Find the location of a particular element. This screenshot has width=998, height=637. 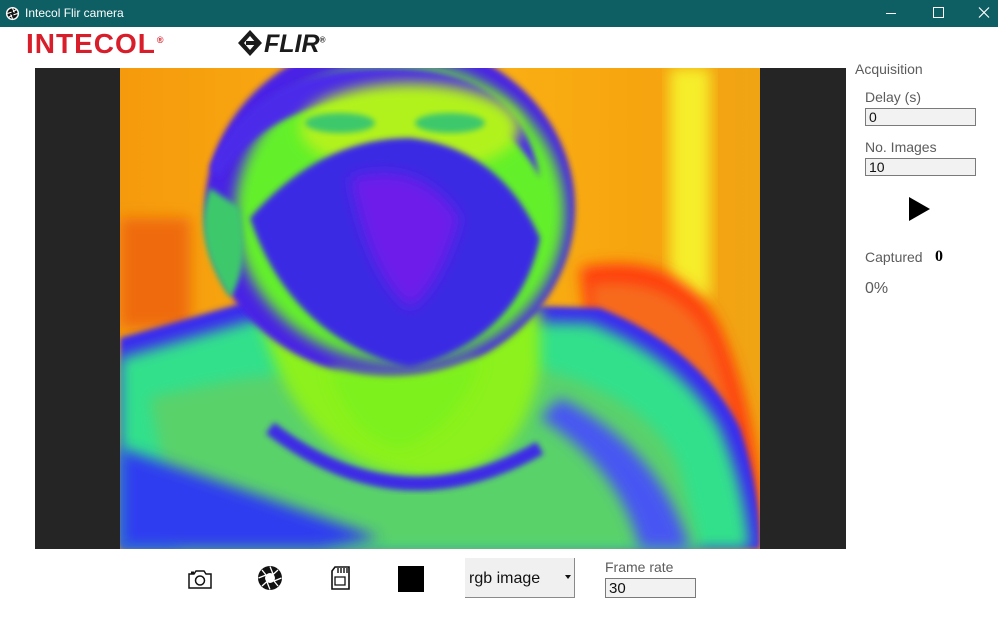

maximize-button is located at coordinates (937, 13).